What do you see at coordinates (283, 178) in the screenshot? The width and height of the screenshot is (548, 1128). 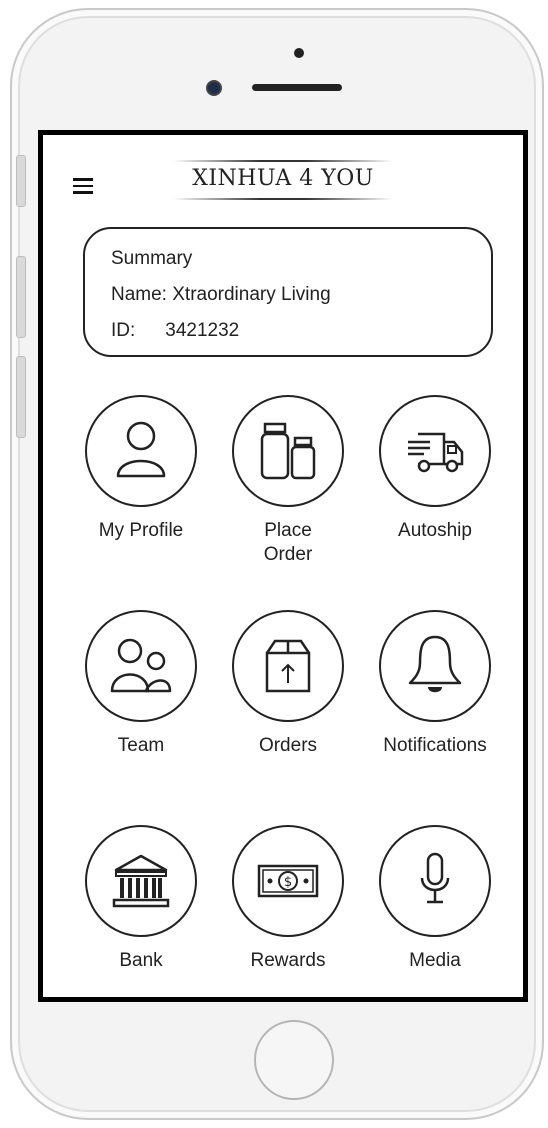 I see `logo-text: XINHUA 4 YOU` at bounding box center [283, 178].